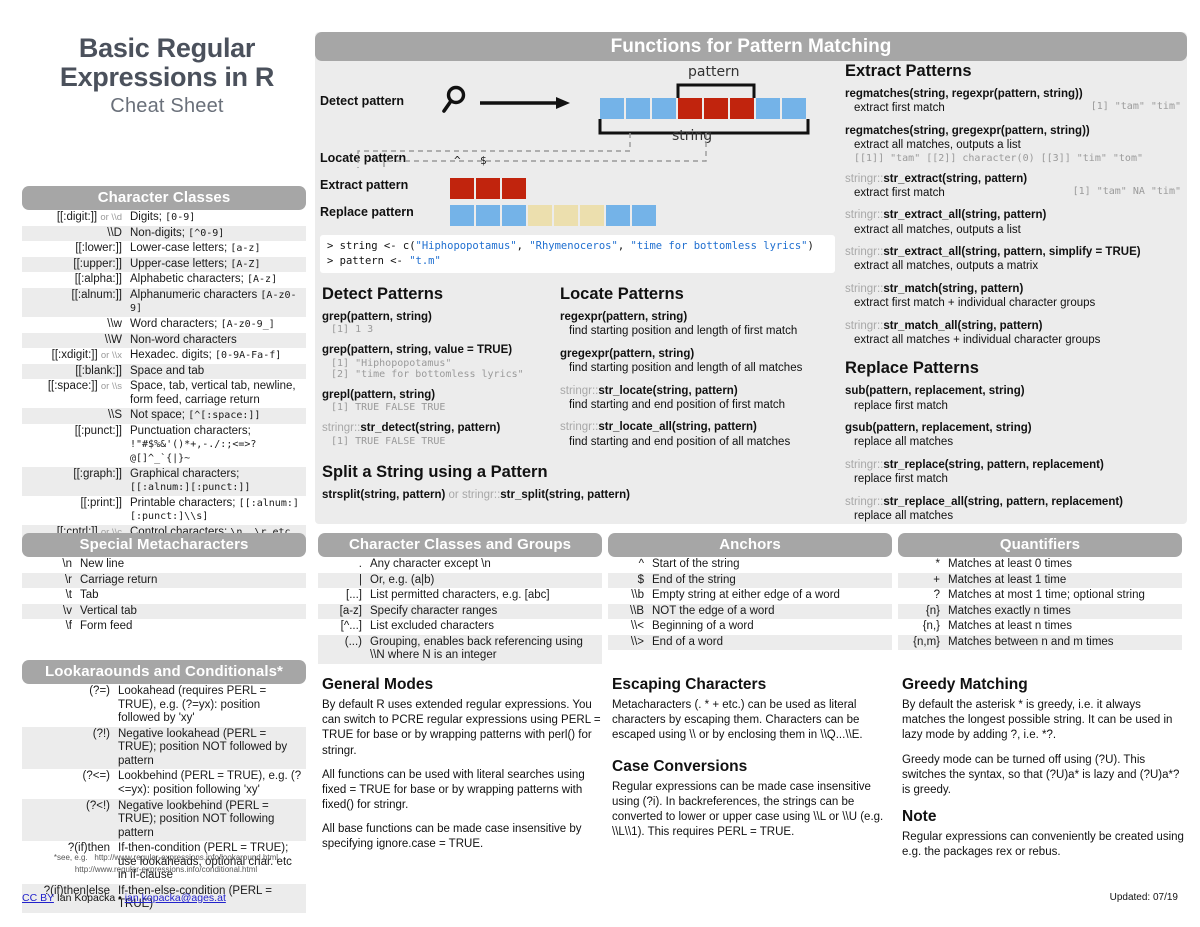 The height and width of the screenshot is (927, 1200). Describe the element at coordinates (74, 280) in the screenshot. I see `row-key-cell: [[:alpha:]]` at that location.